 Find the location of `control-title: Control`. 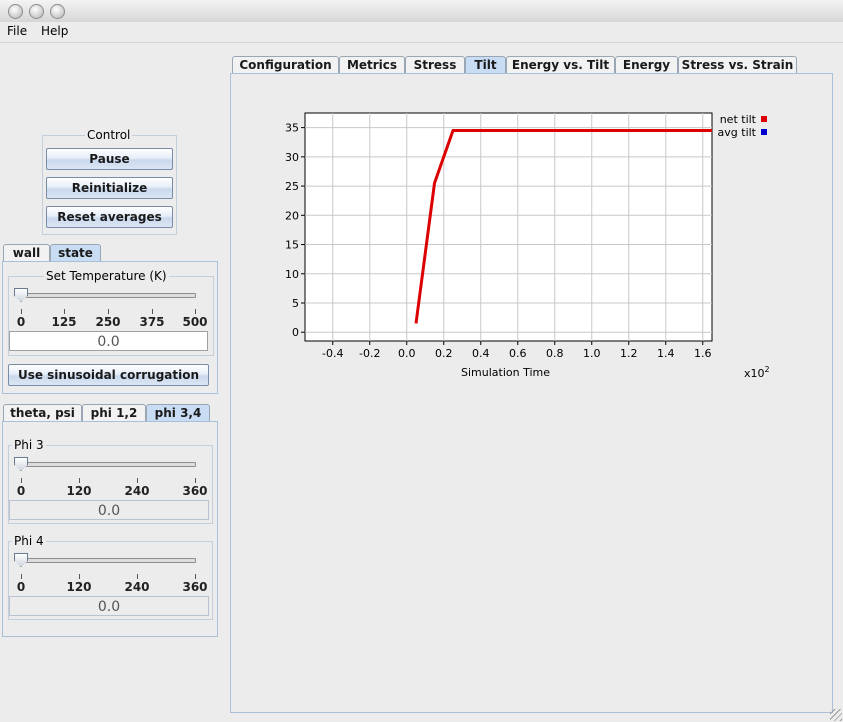

control-title: Control is located at coordinates (109, 135).